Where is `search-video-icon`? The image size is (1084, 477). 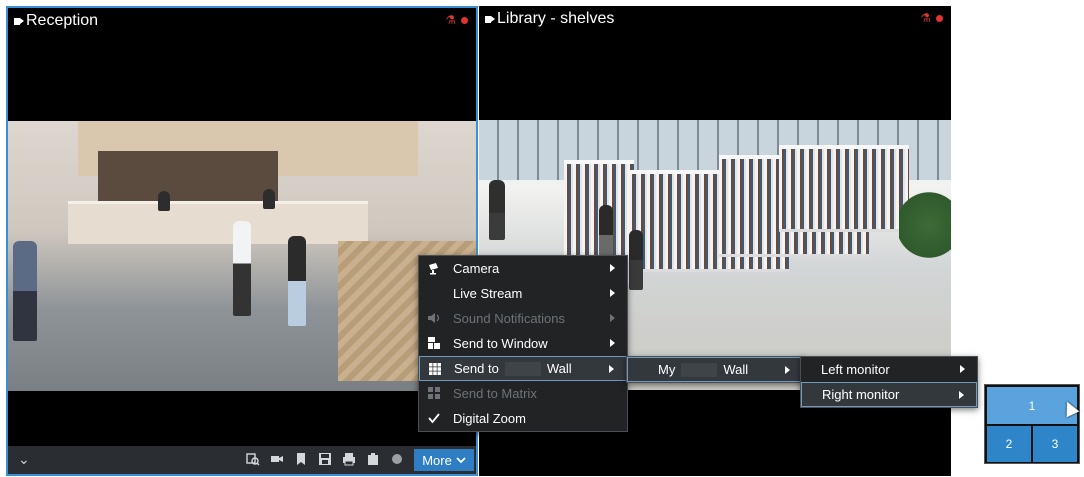 search-video-icon is located at coordinates (253, 459).